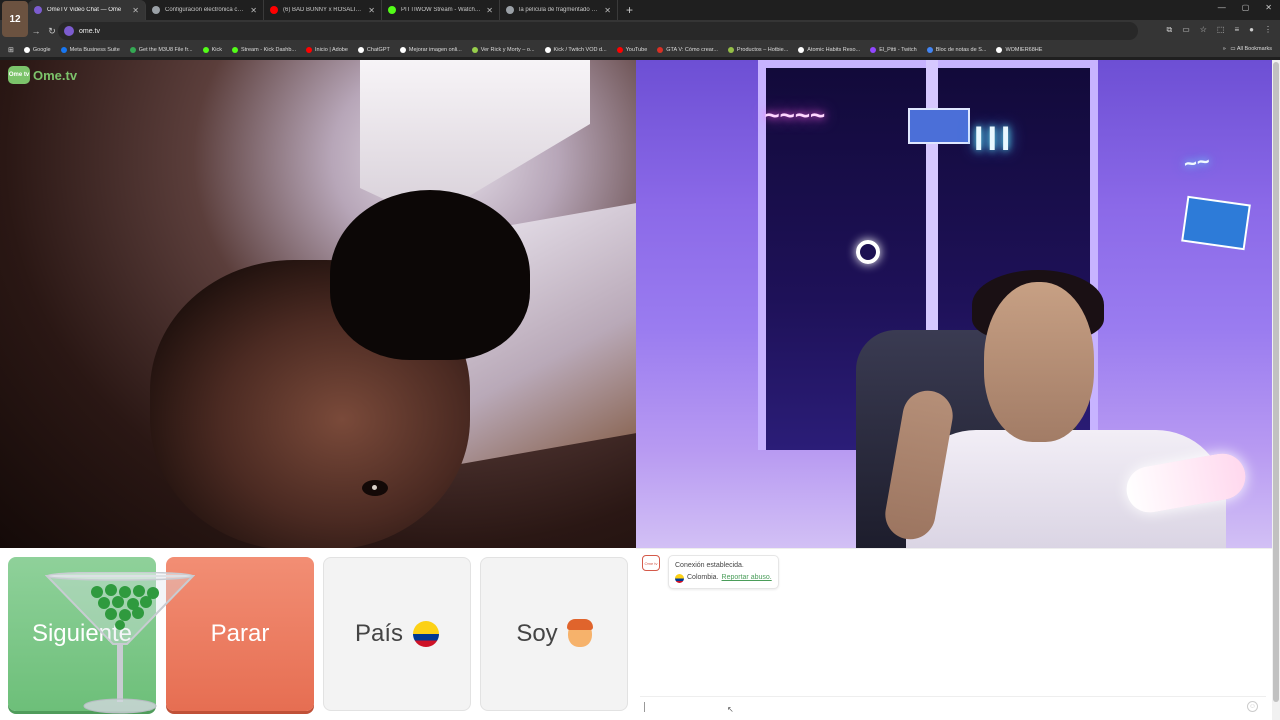 The image size is (1280, 720). Describe the element at coordinates (747, 578) in the screenshot. I see `report-abuse-link: Reportar abuso.` at that location.